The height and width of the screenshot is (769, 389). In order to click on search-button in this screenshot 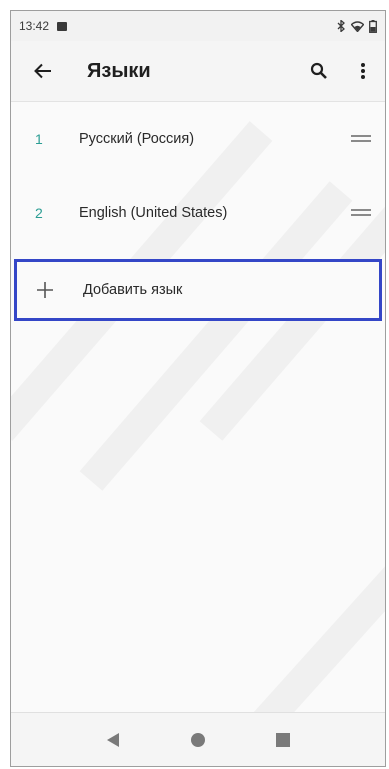, I will do `click(319, 71)`.